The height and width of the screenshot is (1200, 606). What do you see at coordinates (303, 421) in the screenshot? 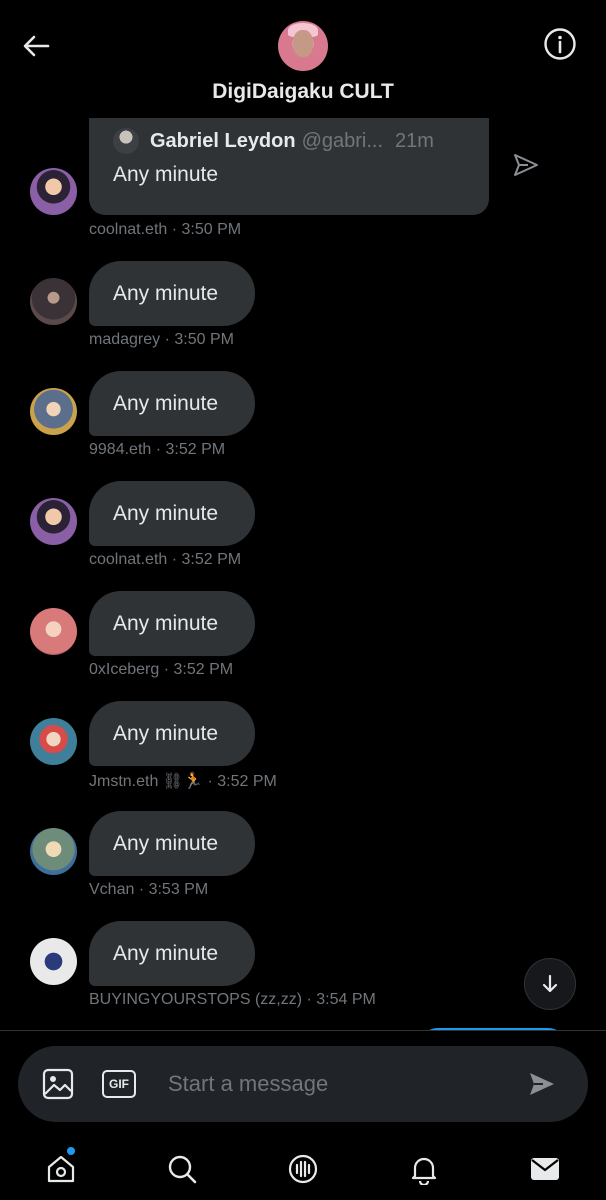
I see `message-item: Any minute 9984.eth · 3:52 PM` at bounding box center [303, 421].